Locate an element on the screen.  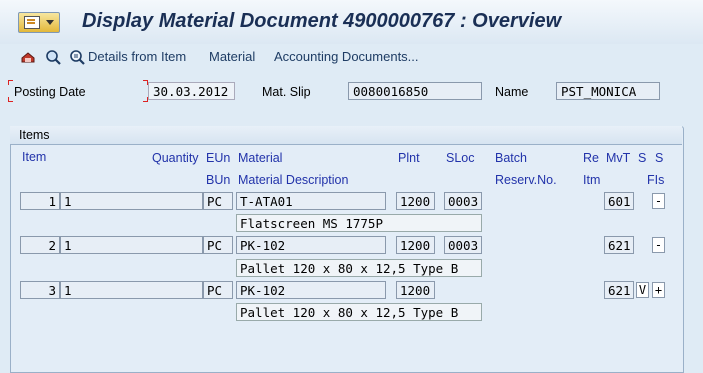
row3-mvt: 621 is located at coordinates (619, 290).